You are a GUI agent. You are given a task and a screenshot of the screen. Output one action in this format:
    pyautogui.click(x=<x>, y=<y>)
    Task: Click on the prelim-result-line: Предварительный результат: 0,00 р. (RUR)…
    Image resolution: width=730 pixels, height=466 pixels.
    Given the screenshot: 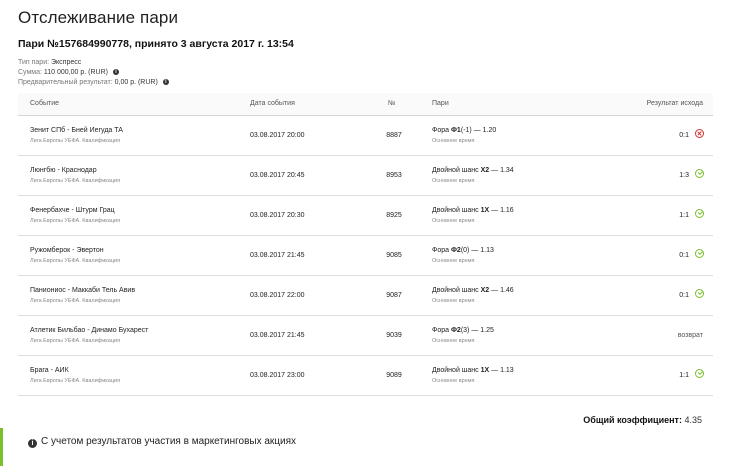 What is the action you would take?
    pyautogui.click(x=93, y=83)
    